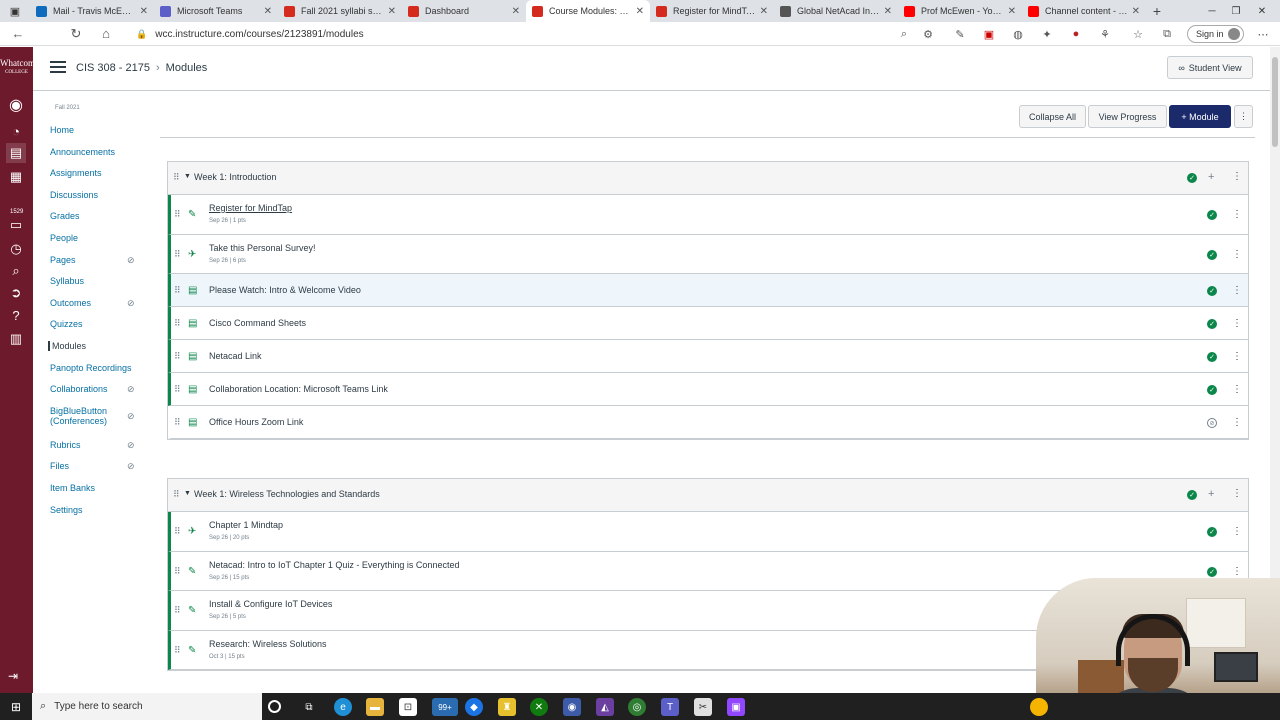 The height and width of the screenshot is (720, 1280). What do you see at coordinates (474, 707) in the screenshot?
I see `app-icon: ◆` at bounding box center [474, 707].